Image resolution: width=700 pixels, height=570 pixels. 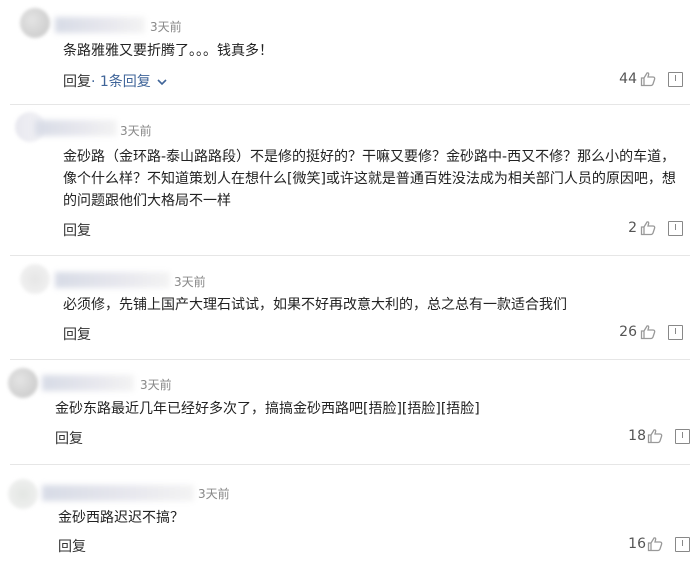 I want to click on like-count: 16, so click(x=637, y=544).